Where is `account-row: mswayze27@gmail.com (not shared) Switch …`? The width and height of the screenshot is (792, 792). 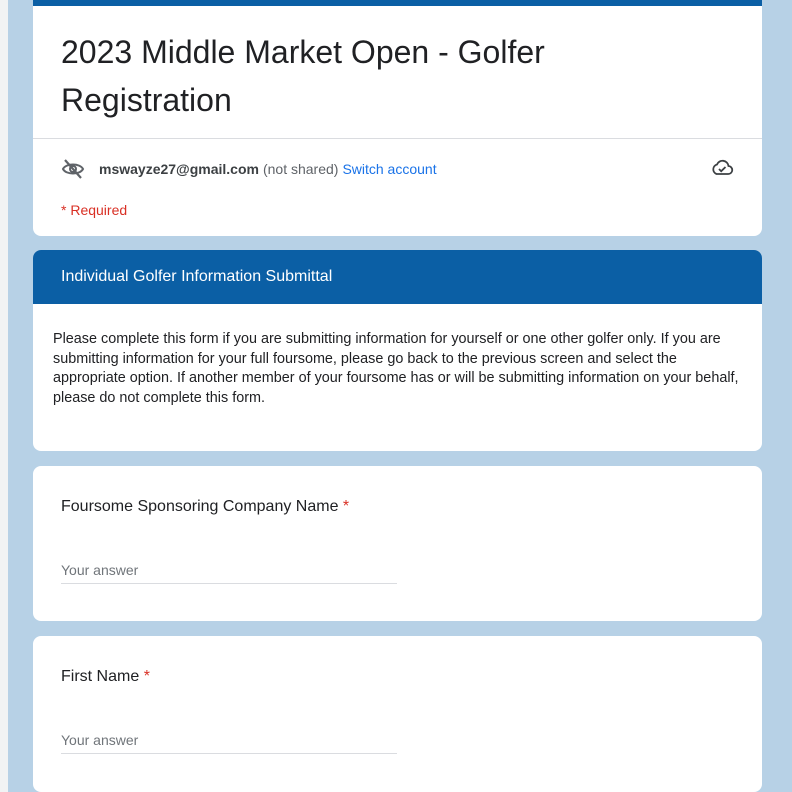
account-row: mswayze27@gmail.com (not shared) Switch … is located at coordinates (249, 169).